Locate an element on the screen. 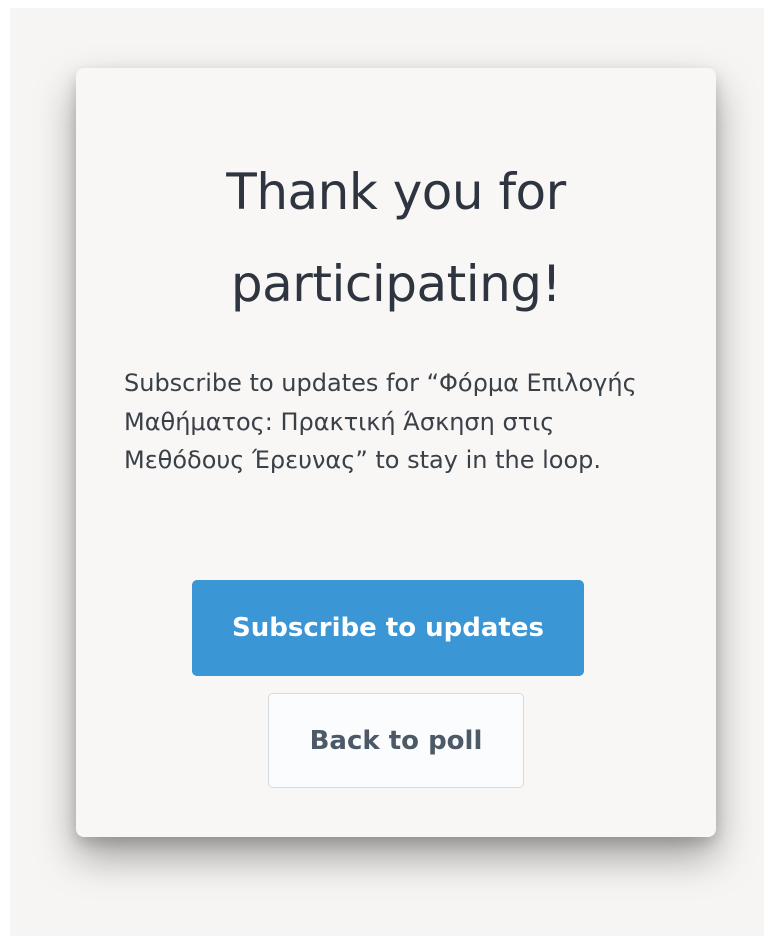  subscribe-button: Subscribe to updates is located at coordinates (388, 628).